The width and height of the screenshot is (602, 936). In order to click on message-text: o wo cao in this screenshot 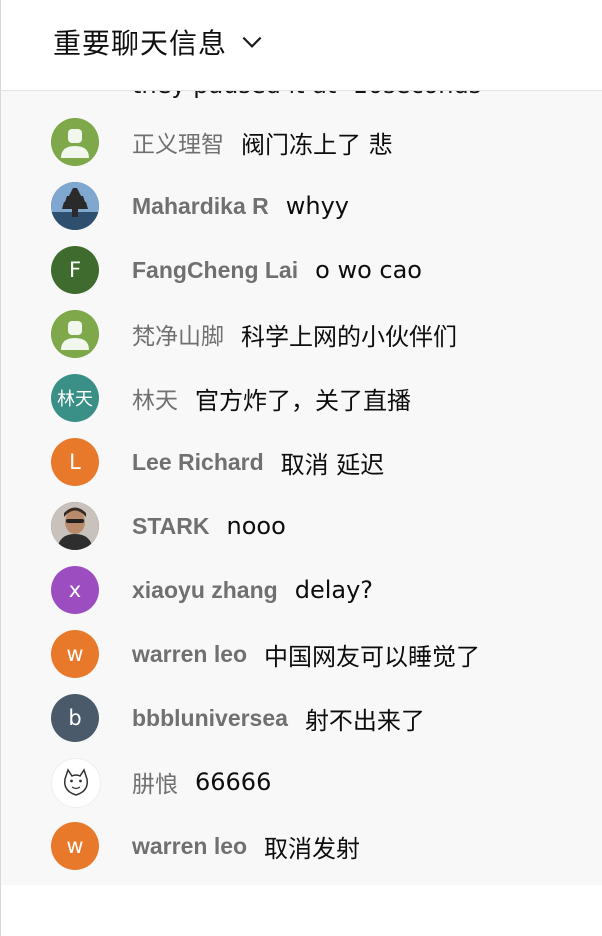, I will do `click(368, 270)`.